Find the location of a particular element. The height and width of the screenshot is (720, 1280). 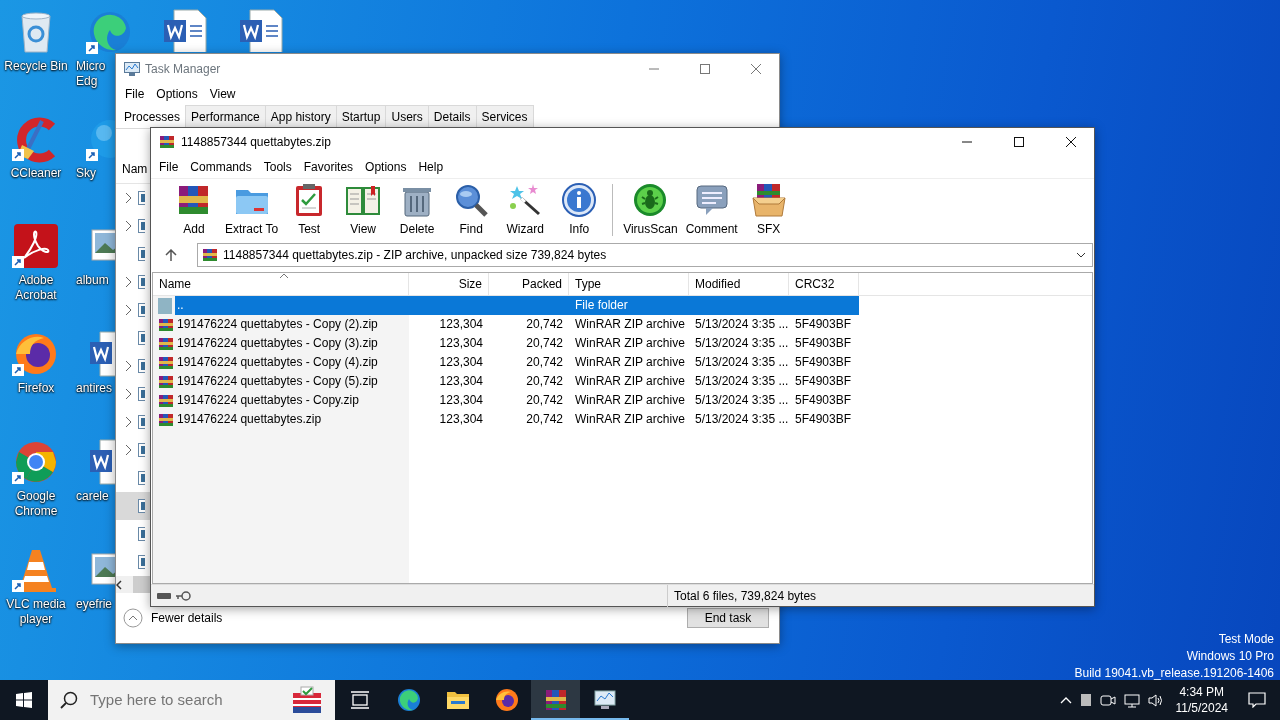

monitor-icon is located at coordinates (604, 700).